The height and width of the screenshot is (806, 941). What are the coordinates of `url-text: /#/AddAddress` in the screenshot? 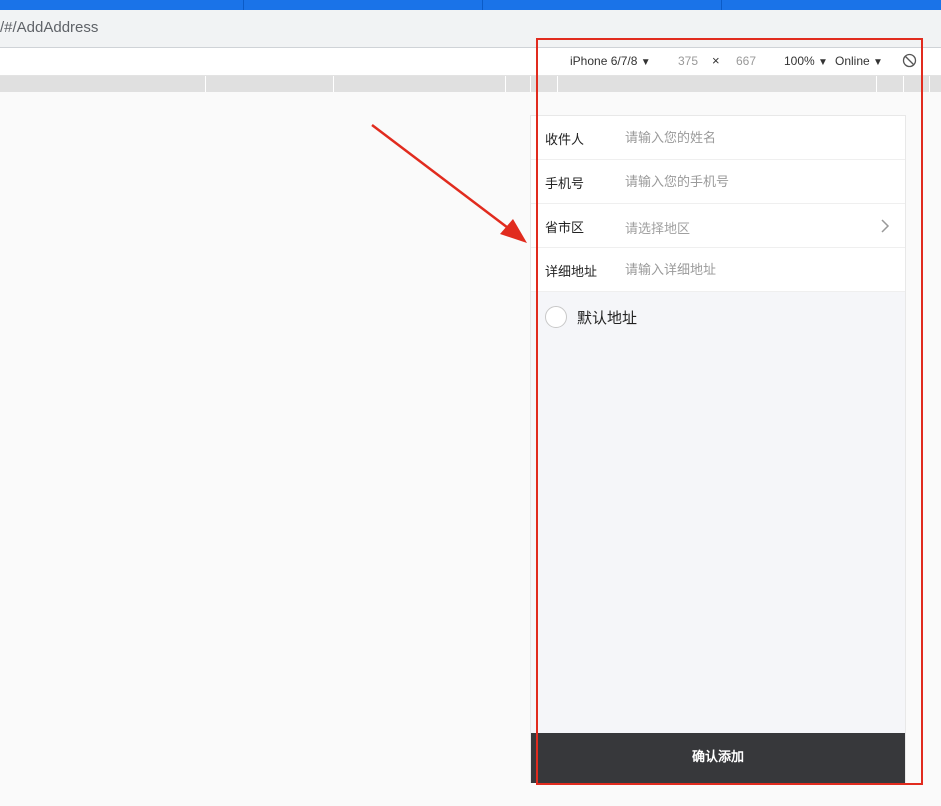 It's located at (49, 27).